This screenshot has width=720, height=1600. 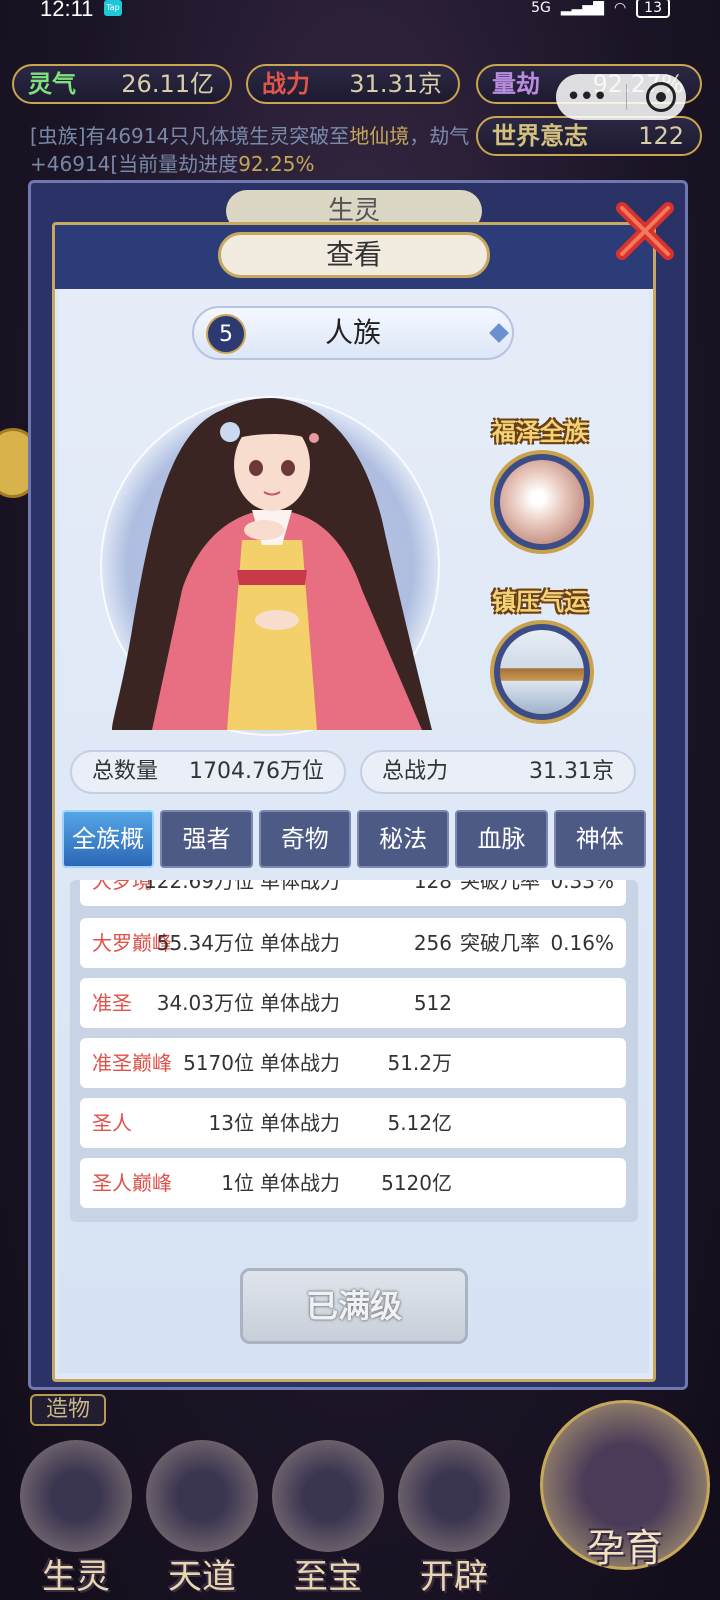 I want to click on table-row: 大罗巅峰 55.34万位 单体战力 256 突破几率 0.16%, so click(x=353, y=943).